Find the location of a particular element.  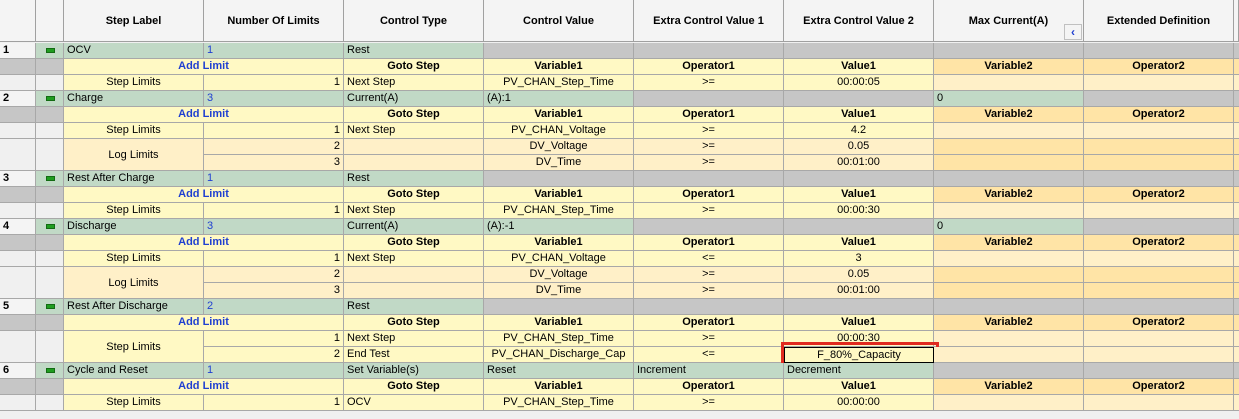

value1-cell: 3 is located at coordinates (859, 259).